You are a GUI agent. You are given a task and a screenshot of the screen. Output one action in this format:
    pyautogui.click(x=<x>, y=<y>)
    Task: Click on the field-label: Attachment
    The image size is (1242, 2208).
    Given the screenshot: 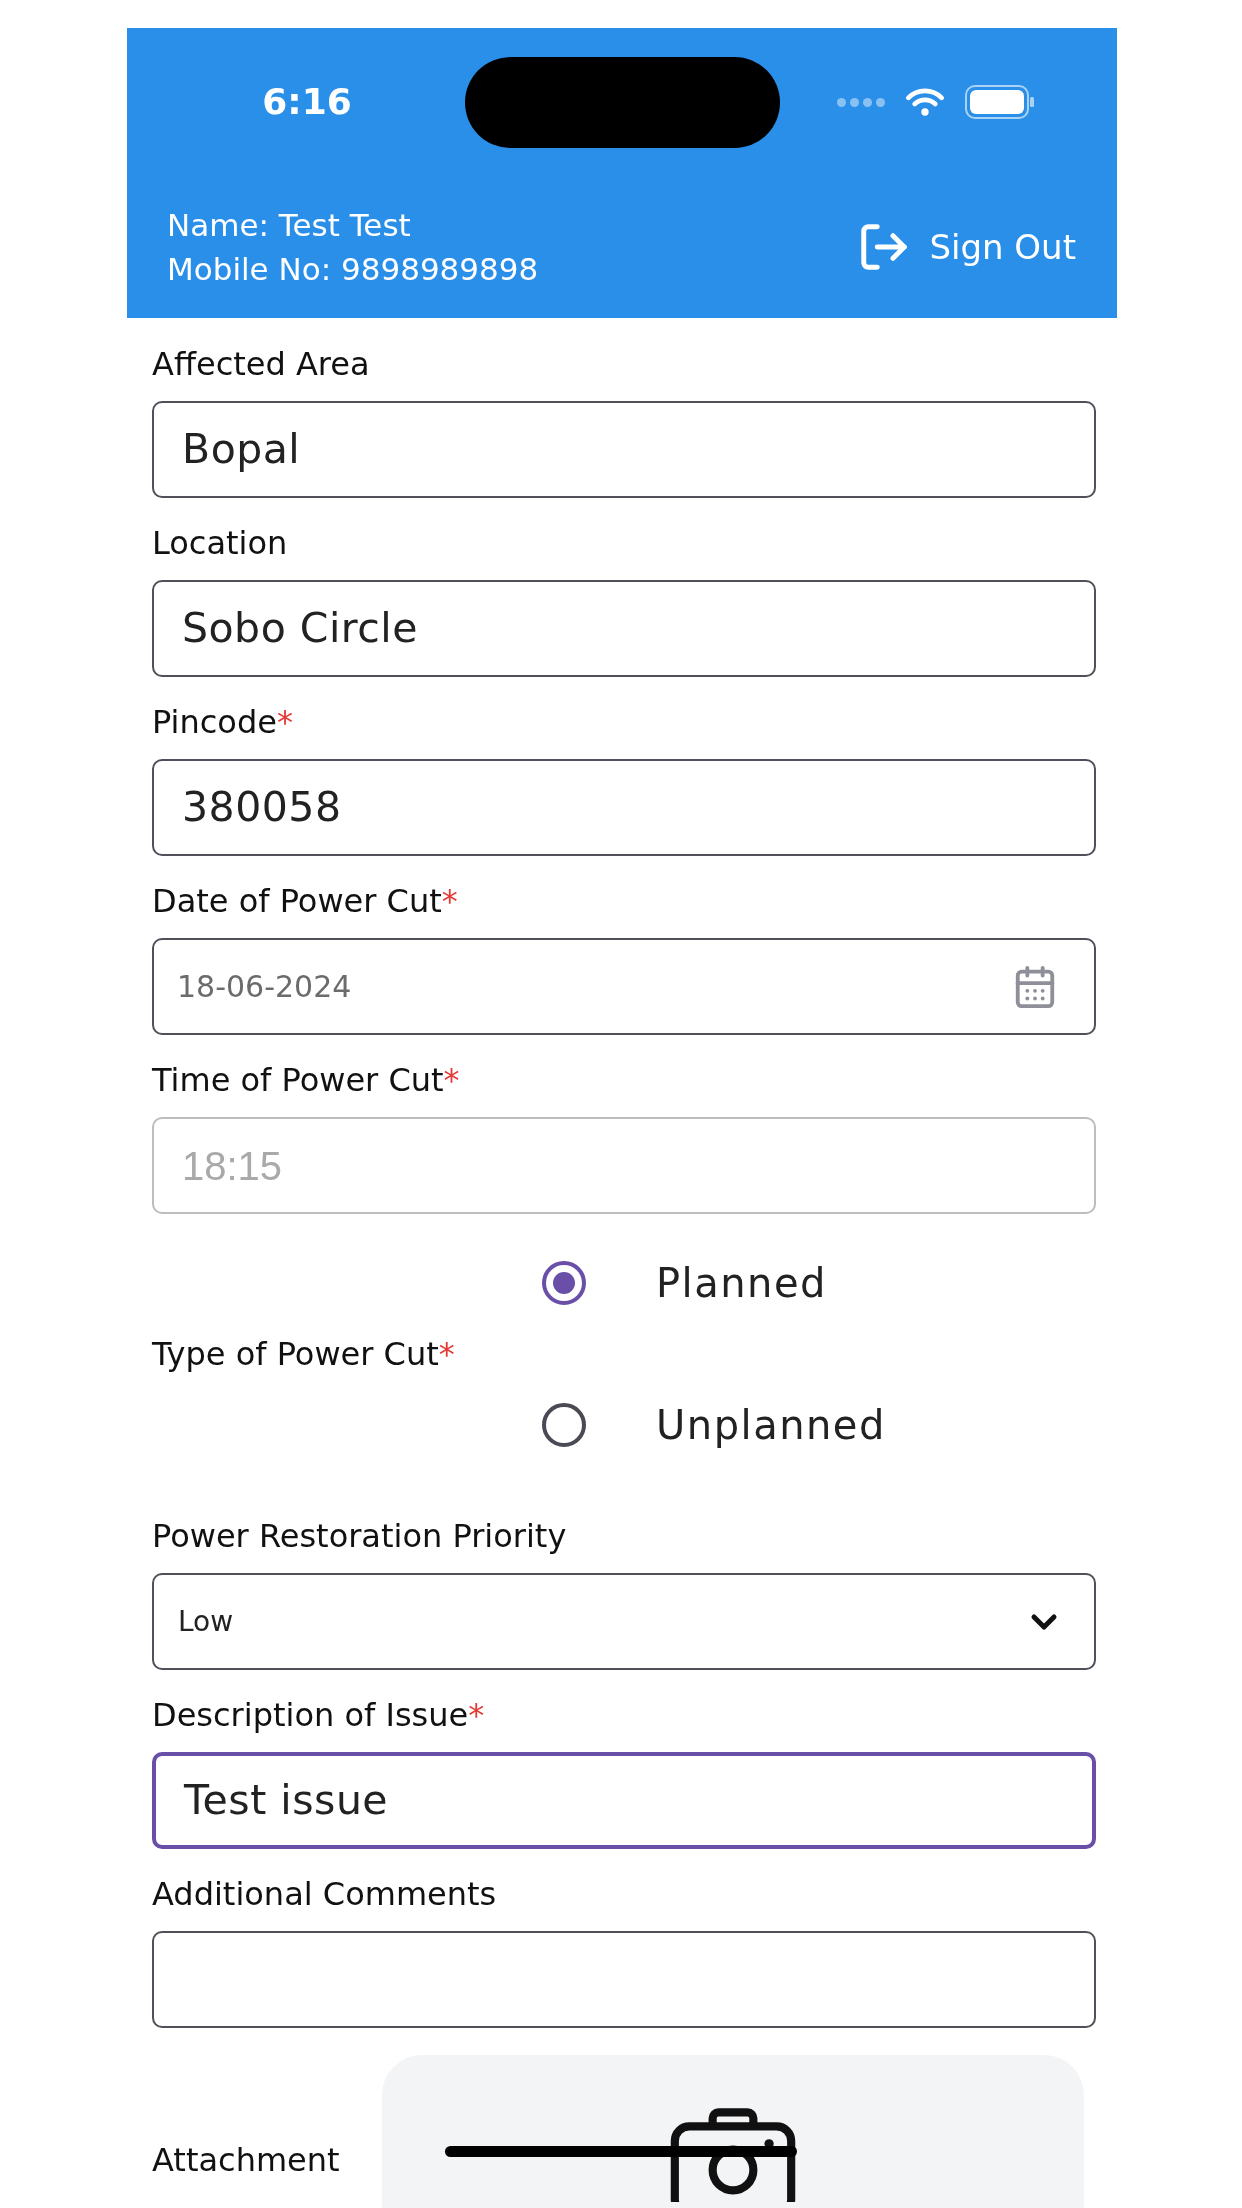 What is the action you would take?
    pyautogui.click(x=246, y=2160)
    